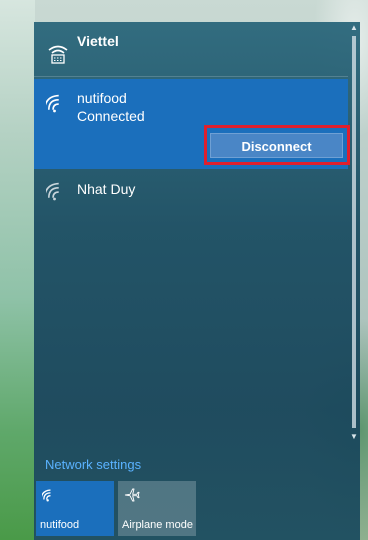  I want to click on tile-airplane-mode: Airplane mode, so click(157, 508).